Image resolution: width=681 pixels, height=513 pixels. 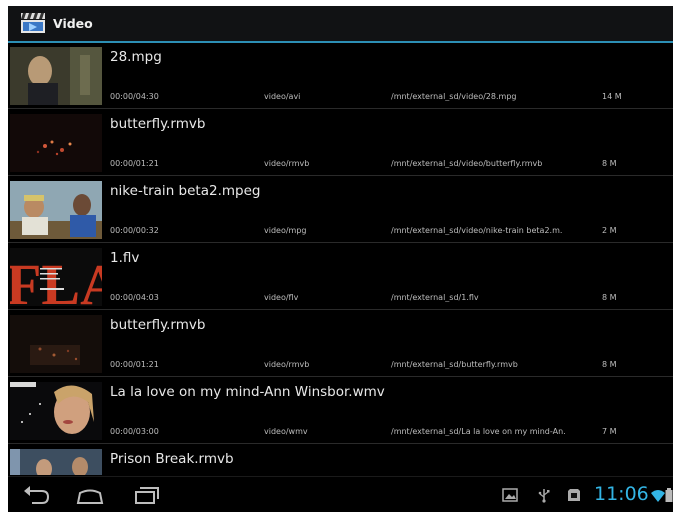 I want to click on video-size: 2 M, so click(x=609, y=230).